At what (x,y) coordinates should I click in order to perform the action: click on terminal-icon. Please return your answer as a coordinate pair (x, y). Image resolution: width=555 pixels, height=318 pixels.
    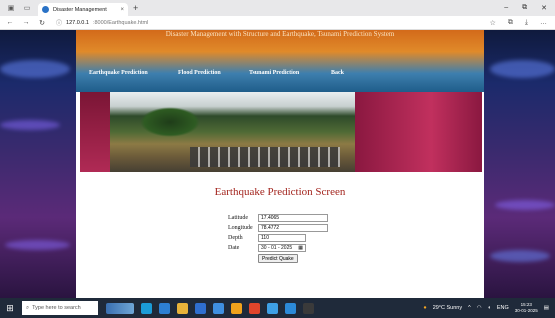
    Looking at the image, I should click on (308, 308).